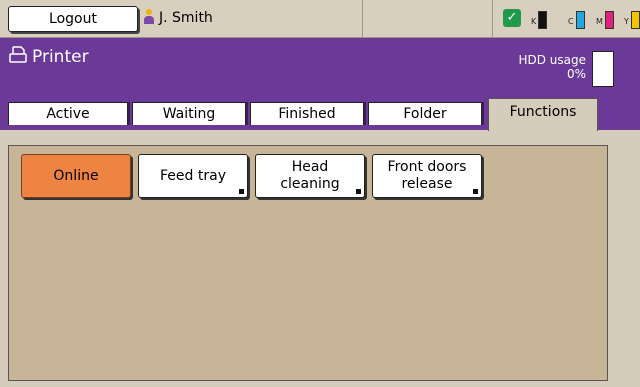 This screenshot has width=640, height=387. I want to click on page-title: Printer, so click(49, 56).